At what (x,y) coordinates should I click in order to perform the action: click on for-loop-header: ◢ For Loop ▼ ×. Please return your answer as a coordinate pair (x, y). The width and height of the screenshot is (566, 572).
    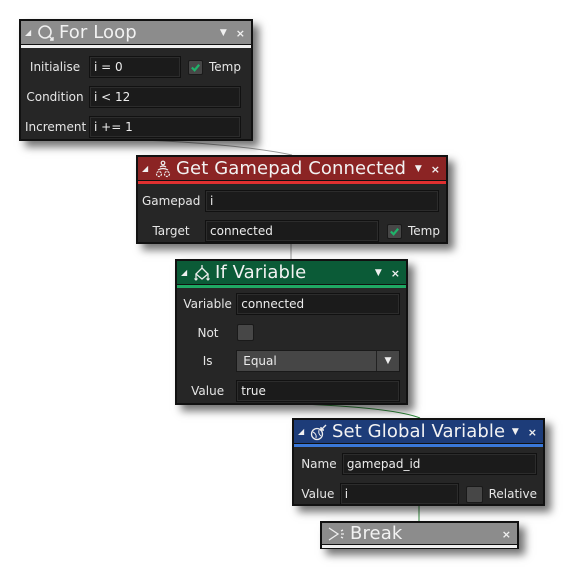
    Looking at the image, I should click on (136, 33).